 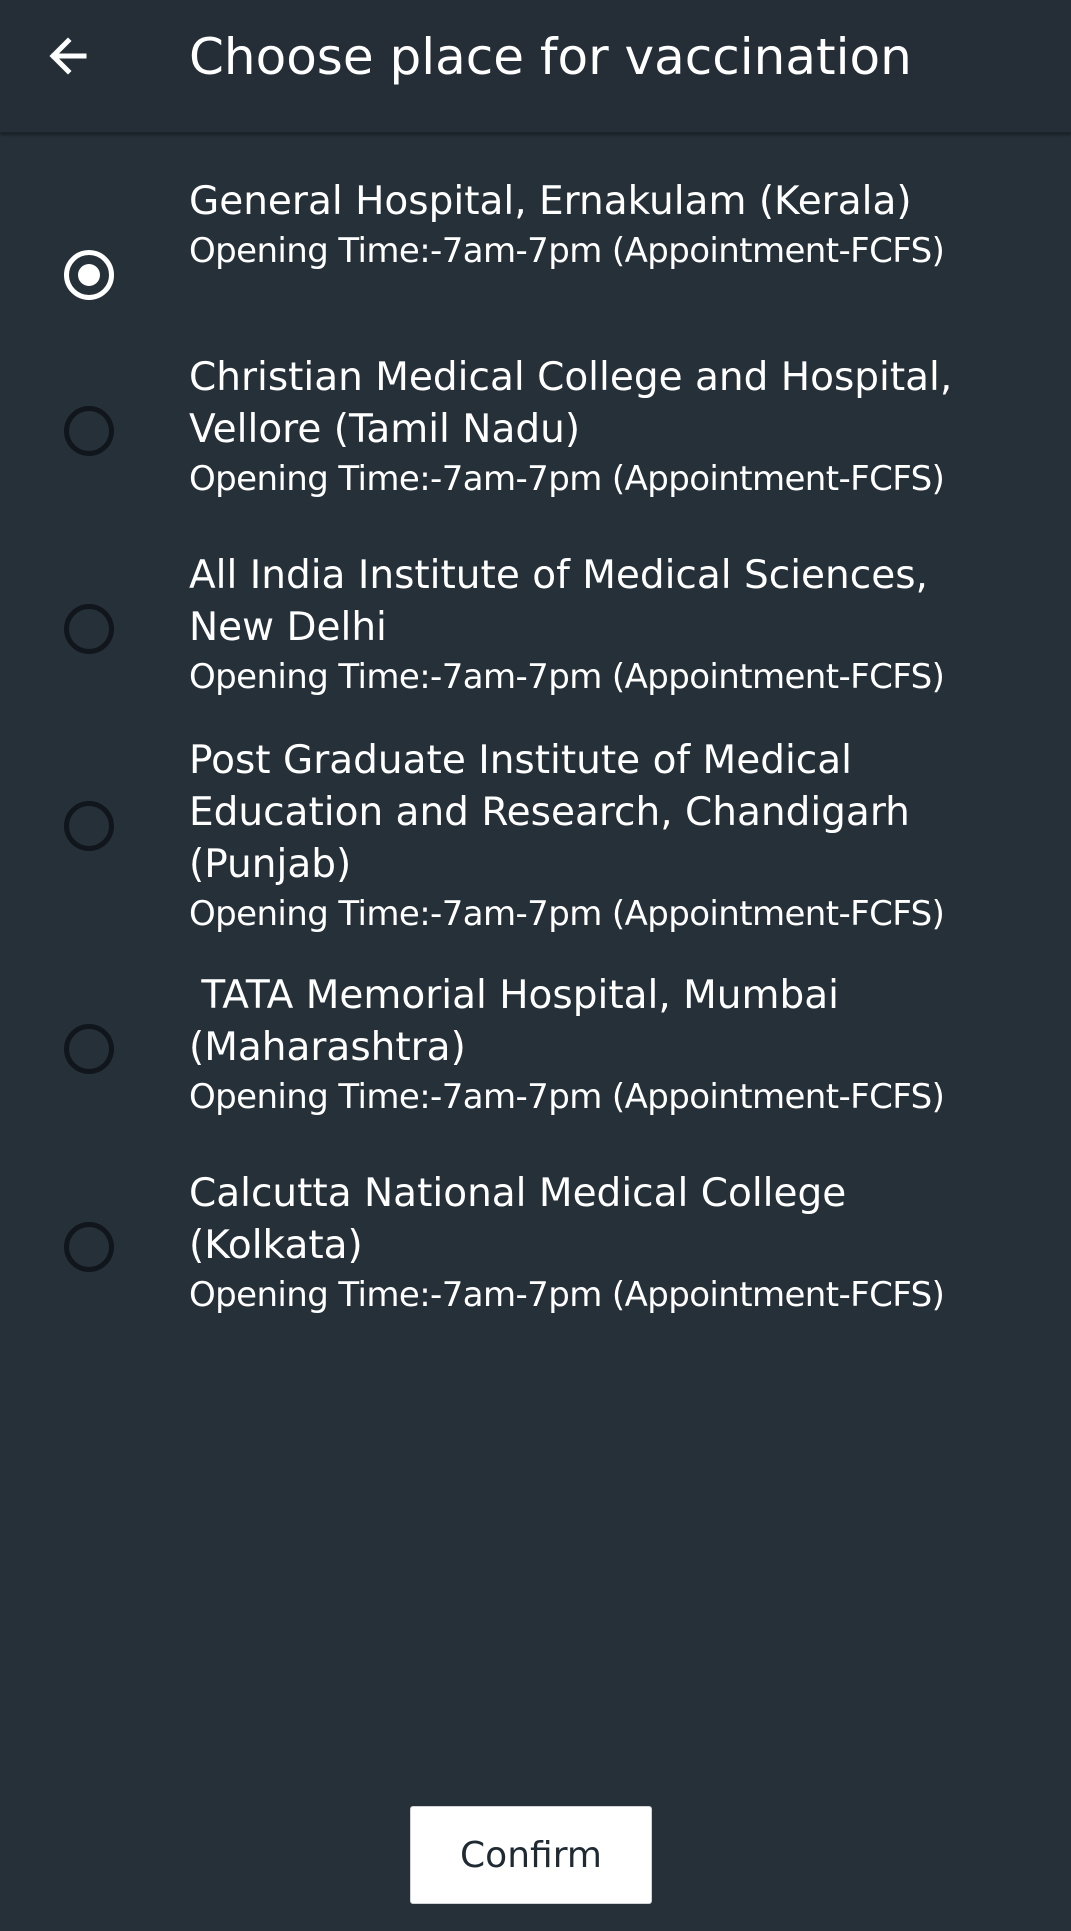 I want to click on app-bar: Choose place for vaccination, so click(x=535, y=66).